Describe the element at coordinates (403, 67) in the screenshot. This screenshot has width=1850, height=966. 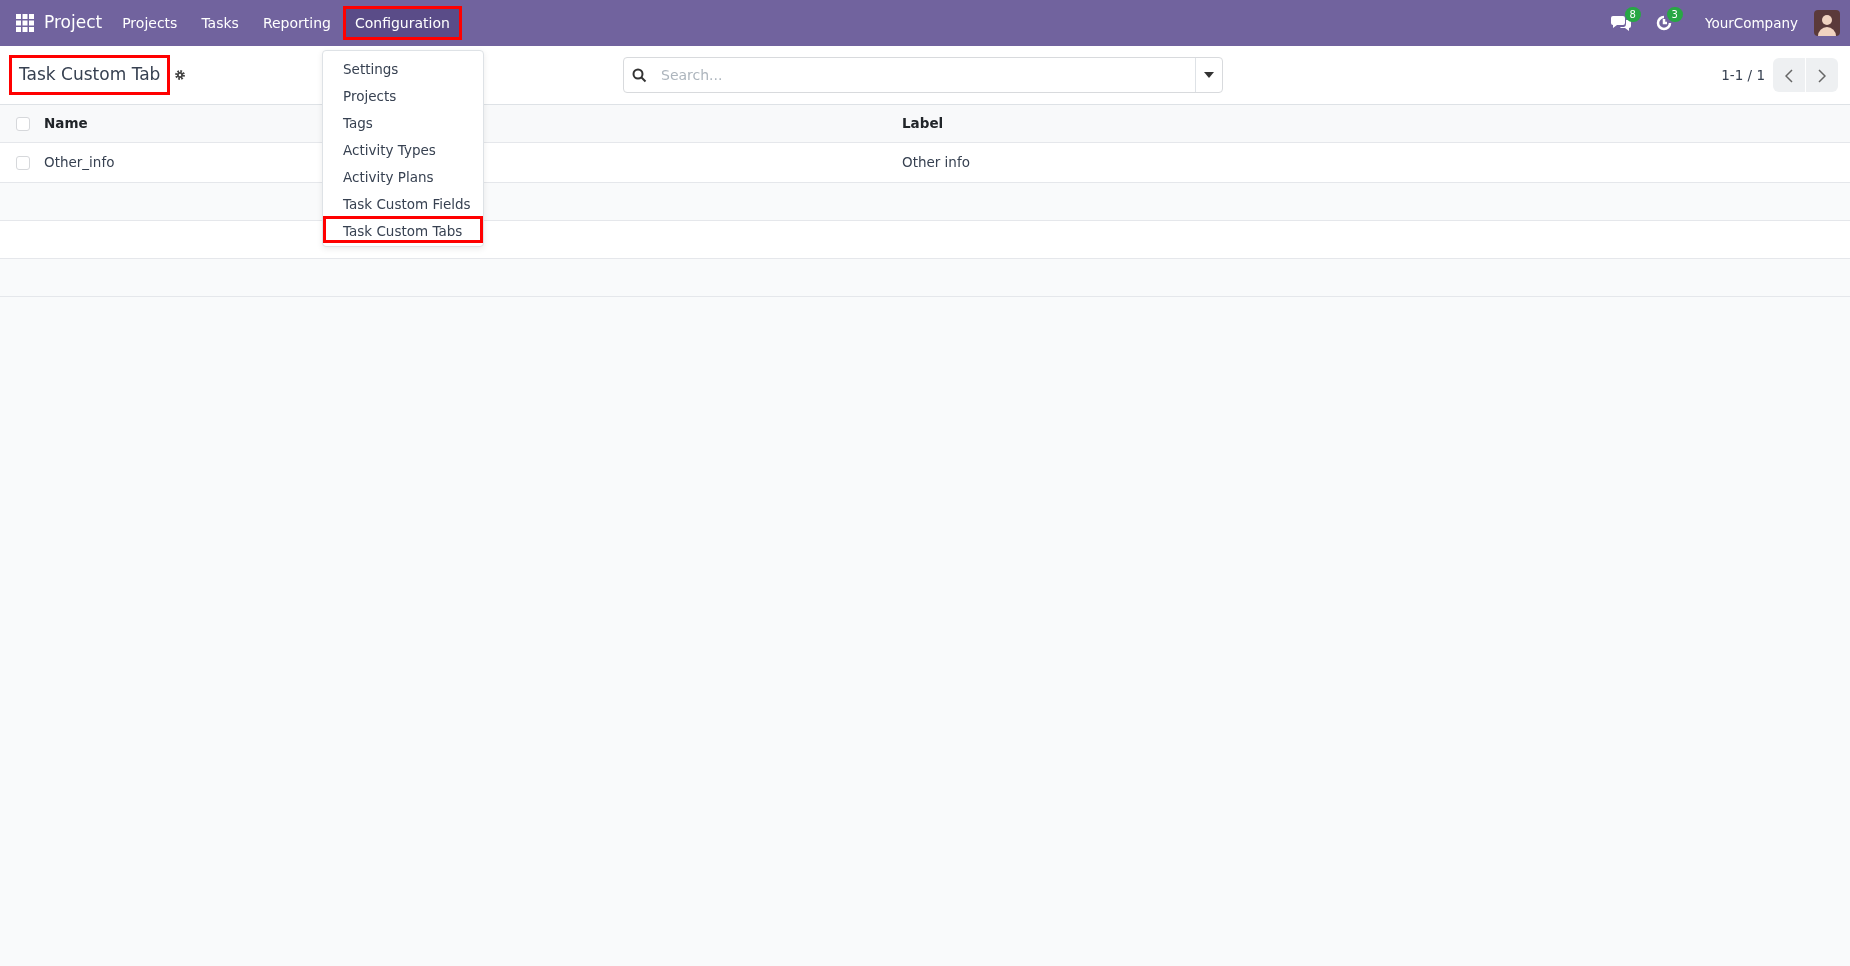
I see `menu-item: Settings` at that location.